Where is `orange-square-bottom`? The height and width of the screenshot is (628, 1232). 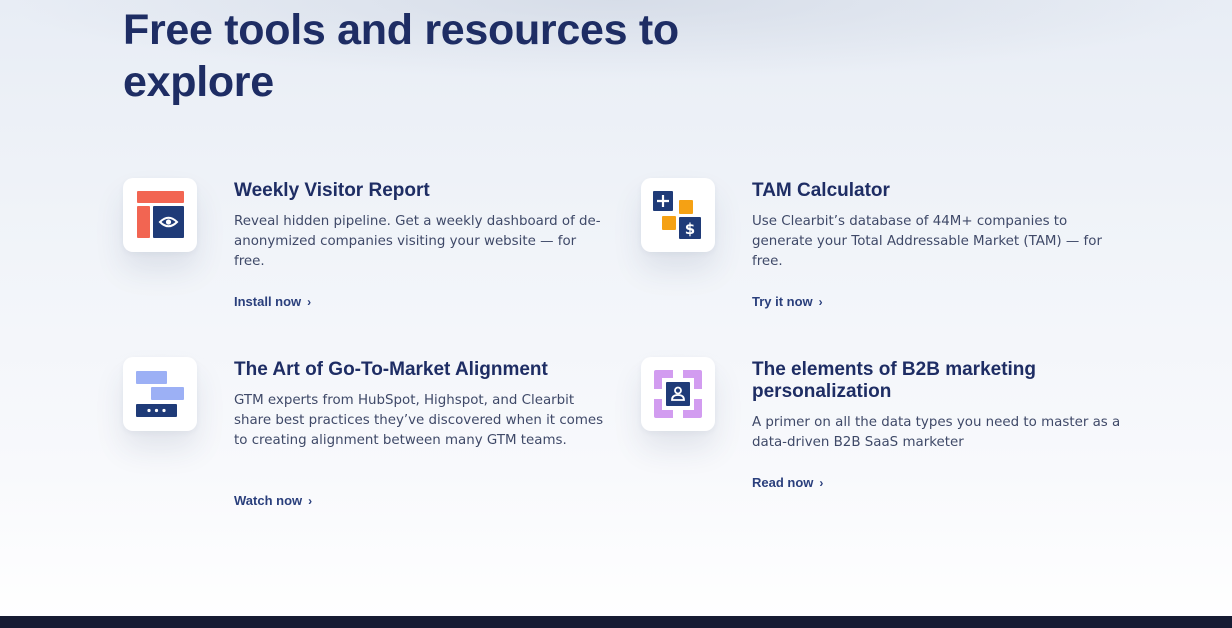 orange-square-bottom is located at coordinates (669, 223).